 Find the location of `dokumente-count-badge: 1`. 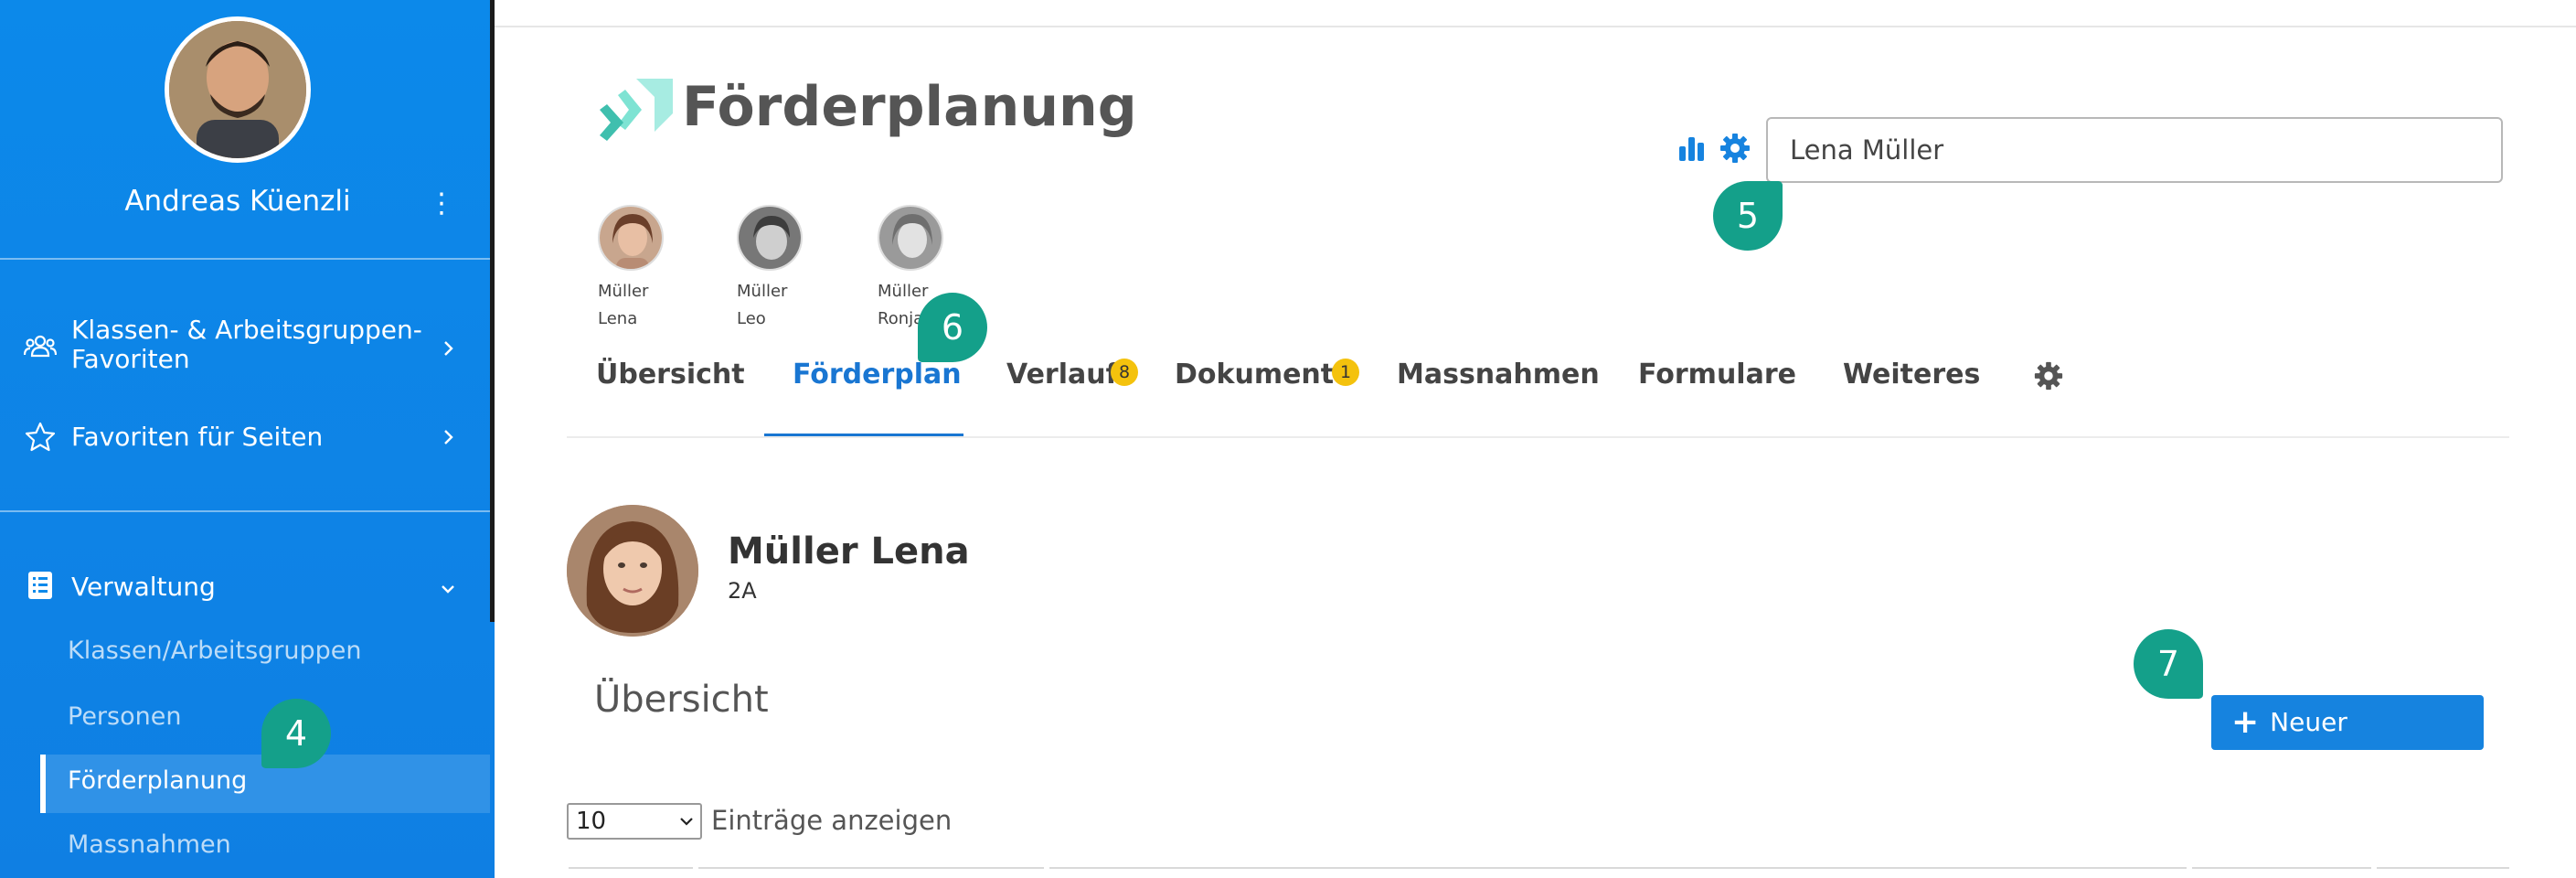

dokumente-count-badge: 1 is located at coordinates (1345, 372).